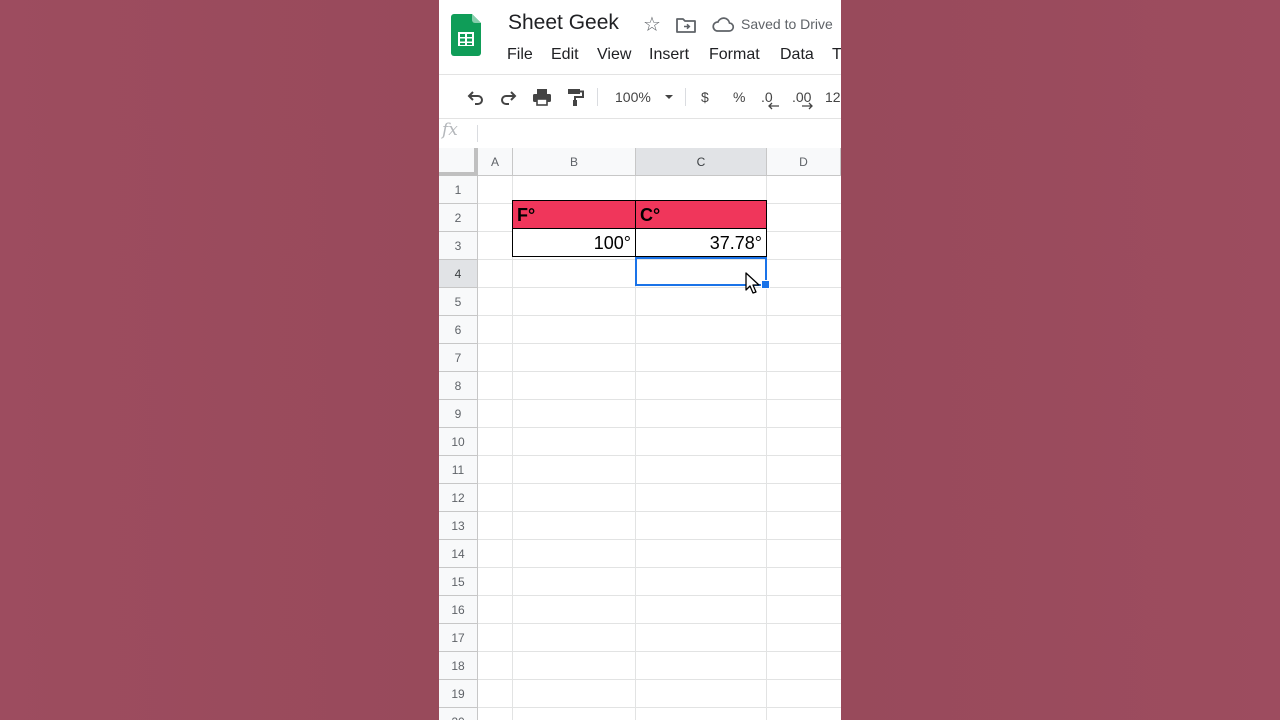  What do you see at coordinates (701, 162) in the screenshot?
I see `column-header-c: C` at bounding box center [701, 162].